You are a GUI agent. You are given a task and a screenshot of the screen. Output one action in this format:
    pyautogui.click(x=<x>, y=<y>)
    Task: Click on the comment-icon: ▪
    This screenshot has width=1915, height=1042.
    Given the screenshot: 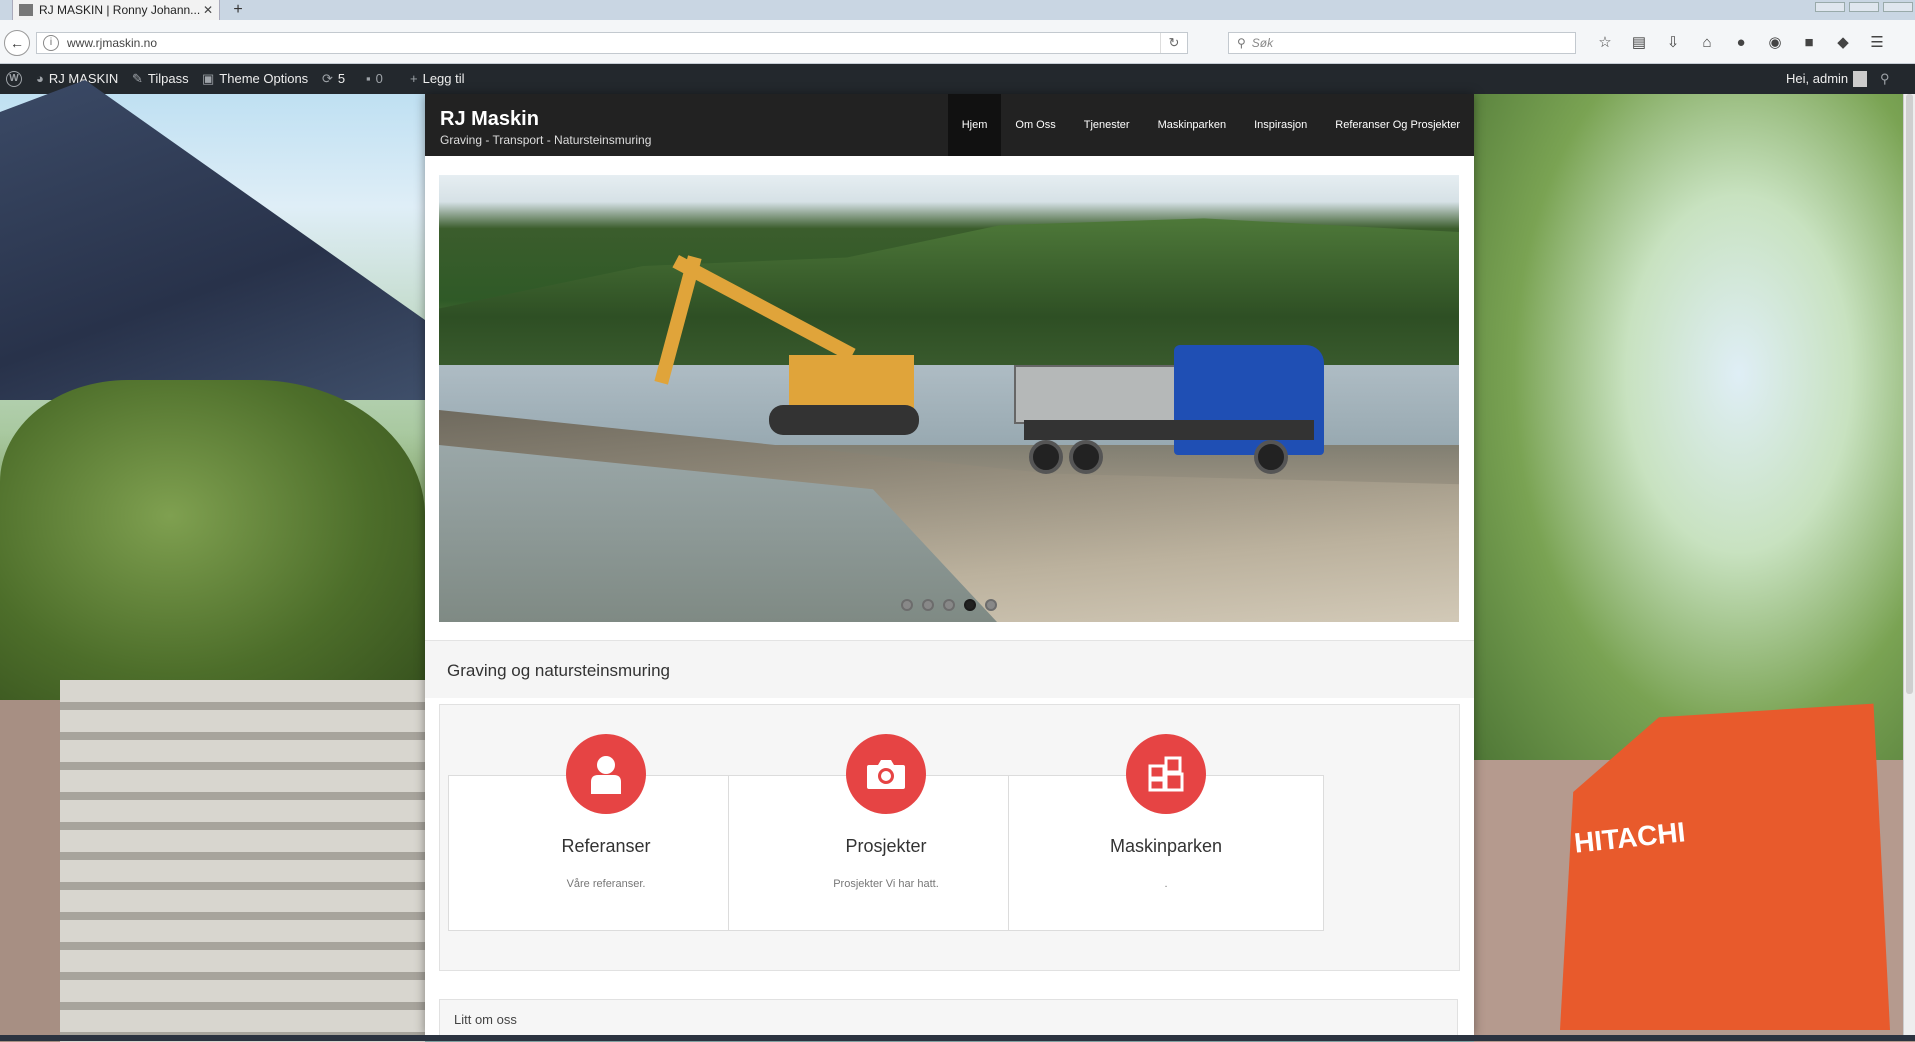 What is the action you would take?
    pyautogui.click(x=368, y=78)
    